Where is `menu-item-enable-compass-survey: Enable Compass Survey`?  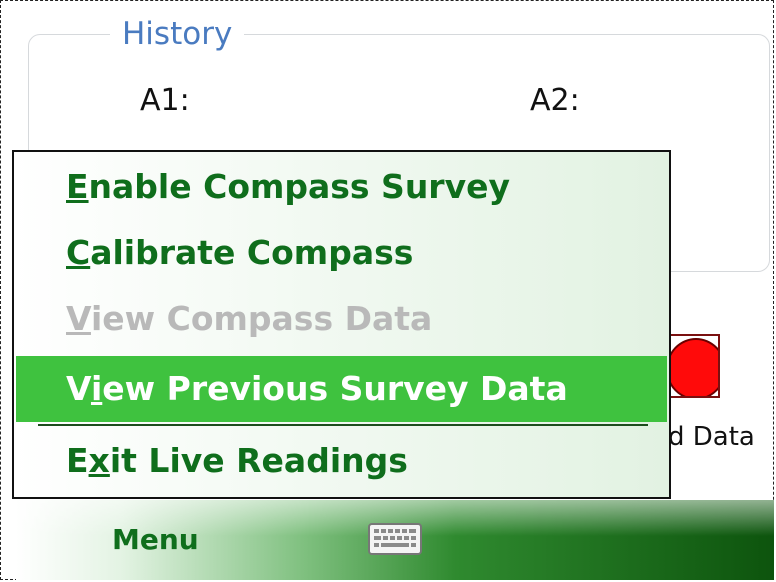
menu-item-enable-compass-survey: Enable Compass Survey is located at coordinates (341, 187).